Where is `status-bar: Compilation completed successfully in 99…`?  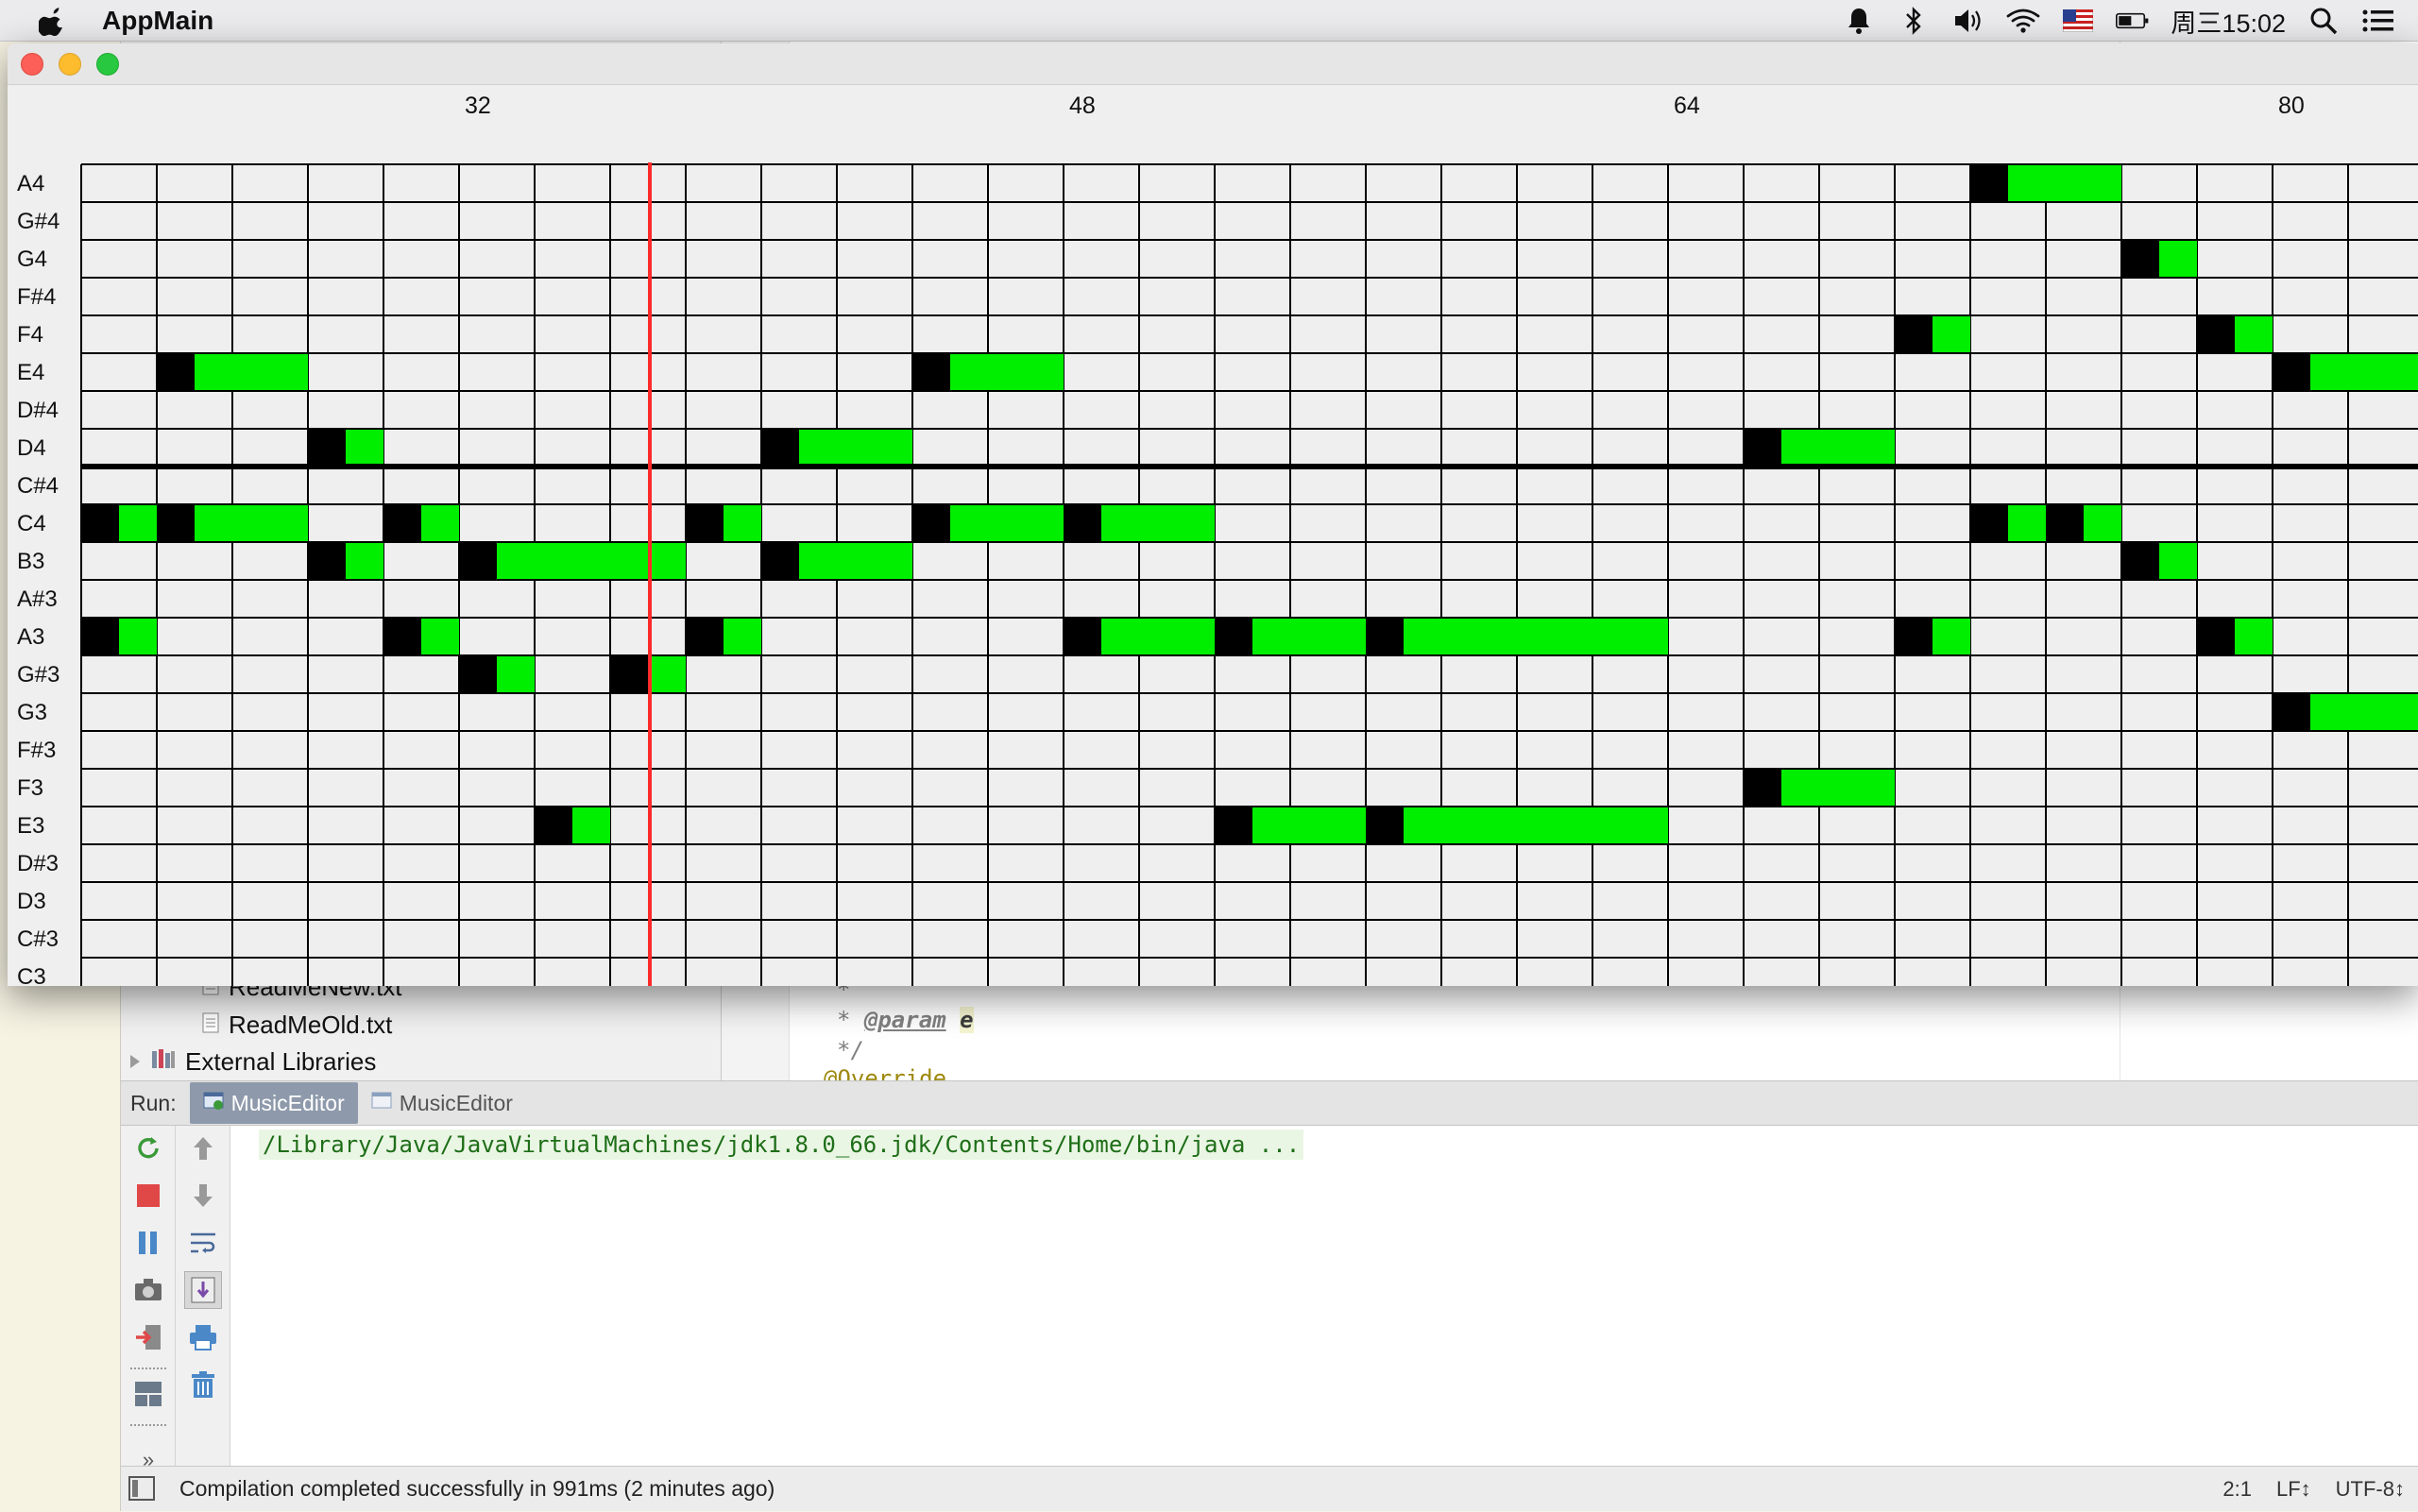
status-bar: Compilation completed successfully in 99… is located at coordinates (1269, 1488).